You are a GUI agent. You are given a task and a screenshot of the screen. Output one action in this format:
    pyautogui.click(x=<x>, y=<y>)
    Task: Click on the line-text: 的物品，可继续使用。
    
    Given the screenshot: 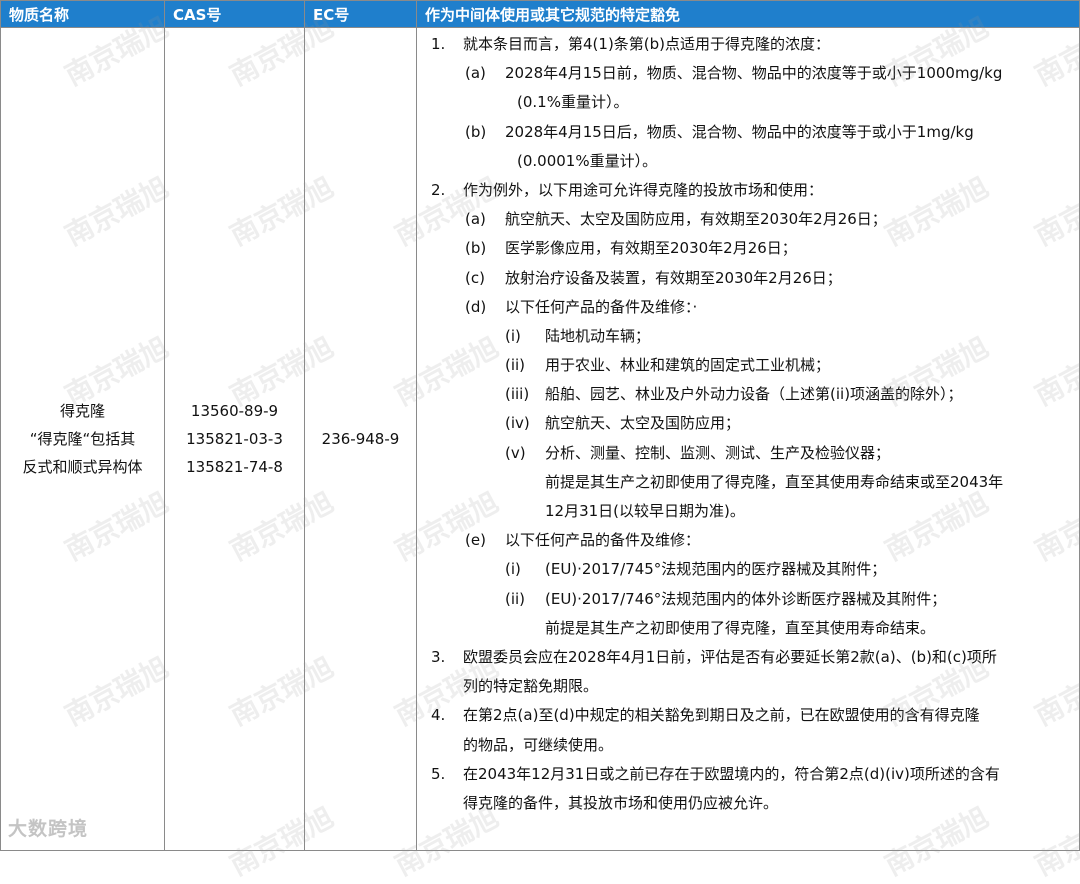 What is the action you would take?
    pyautogui.click(x=538, y=744)
    